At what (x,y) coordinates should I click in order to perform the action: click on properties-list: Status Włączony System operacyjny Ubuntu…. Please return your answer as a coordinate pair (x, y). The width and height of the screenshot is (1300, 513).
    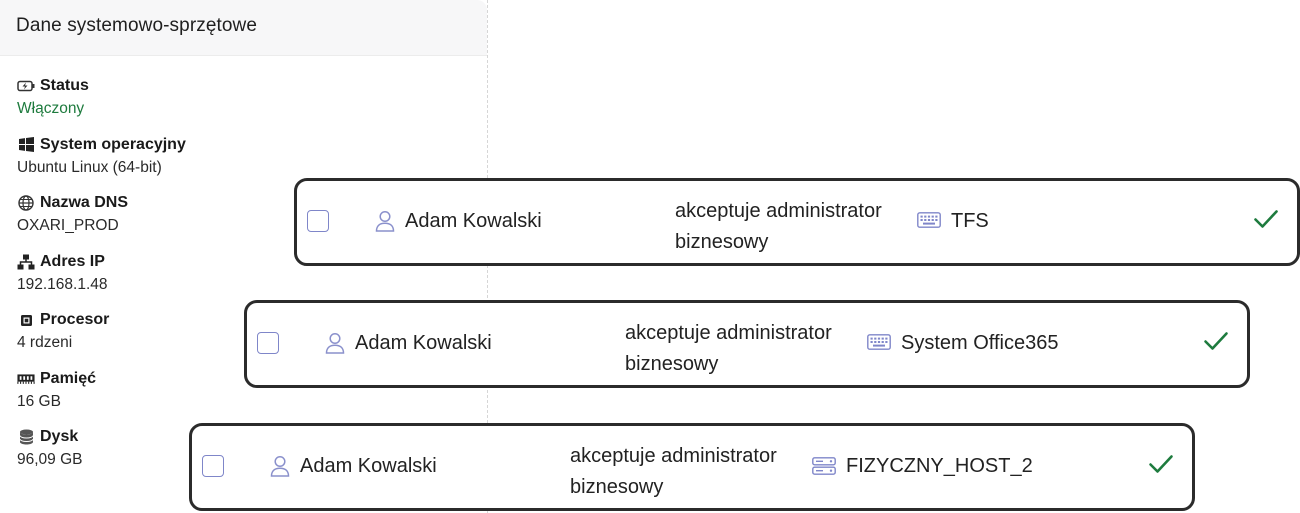
    Looking at the image, I should click on (101, 281).